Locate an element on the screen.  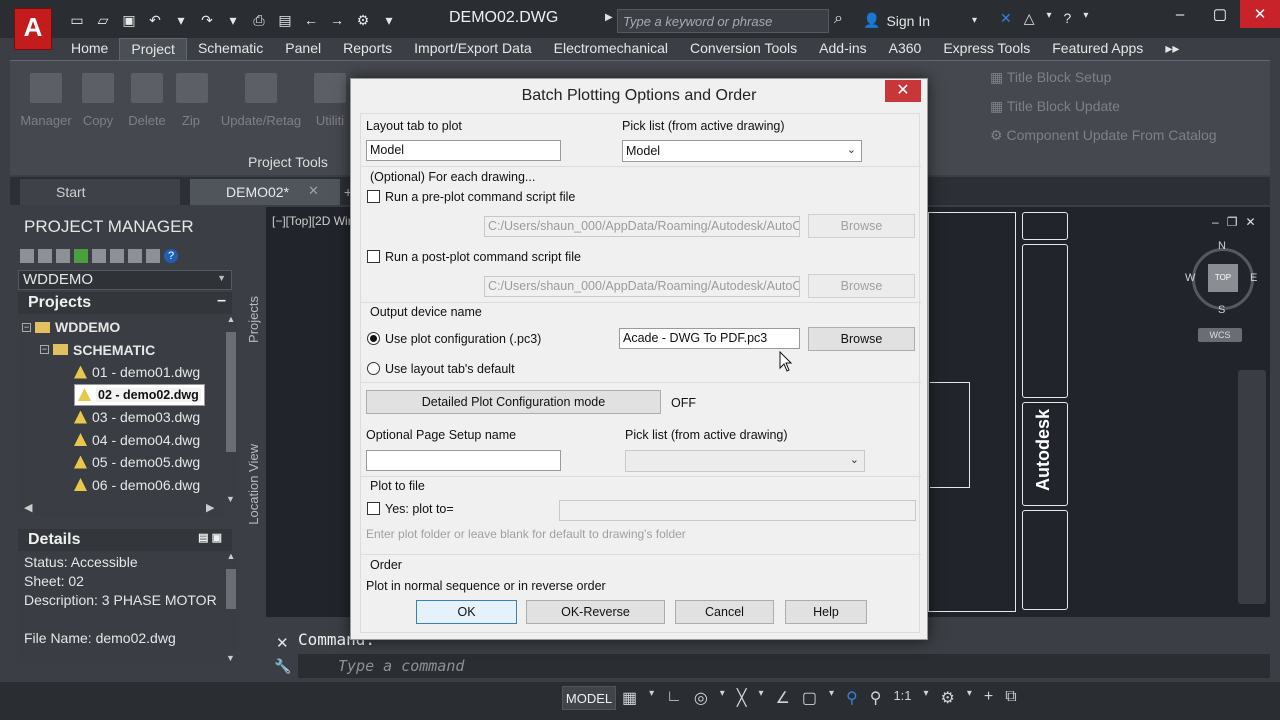
customize-dropdown-icon: ▾ is located at coordinates (389, 20).